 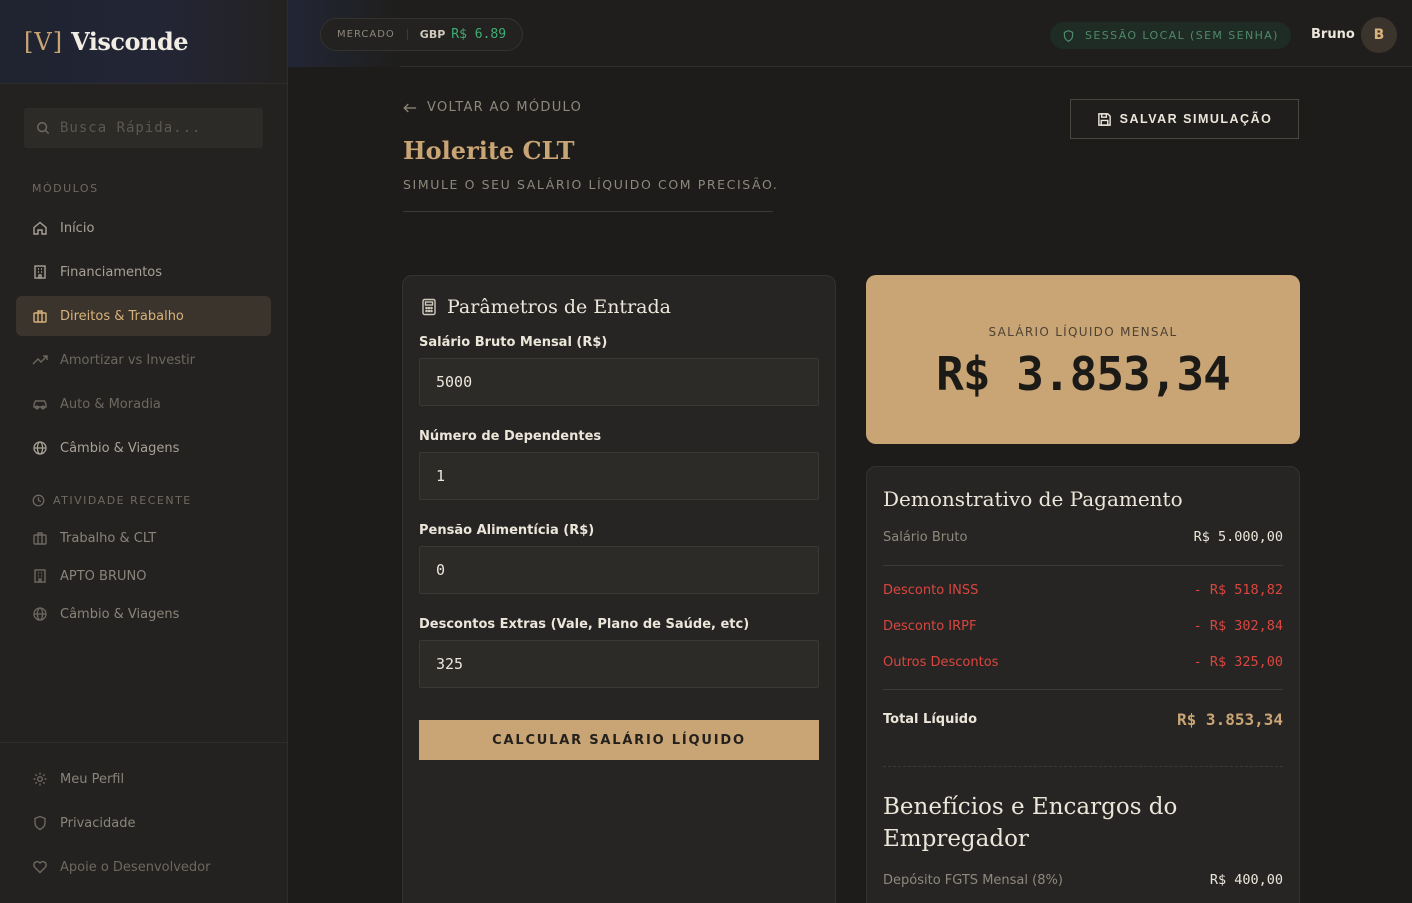 I want to click on recent-section-label: ATIVIDADE RECENTE, so click(x=112, y=500).